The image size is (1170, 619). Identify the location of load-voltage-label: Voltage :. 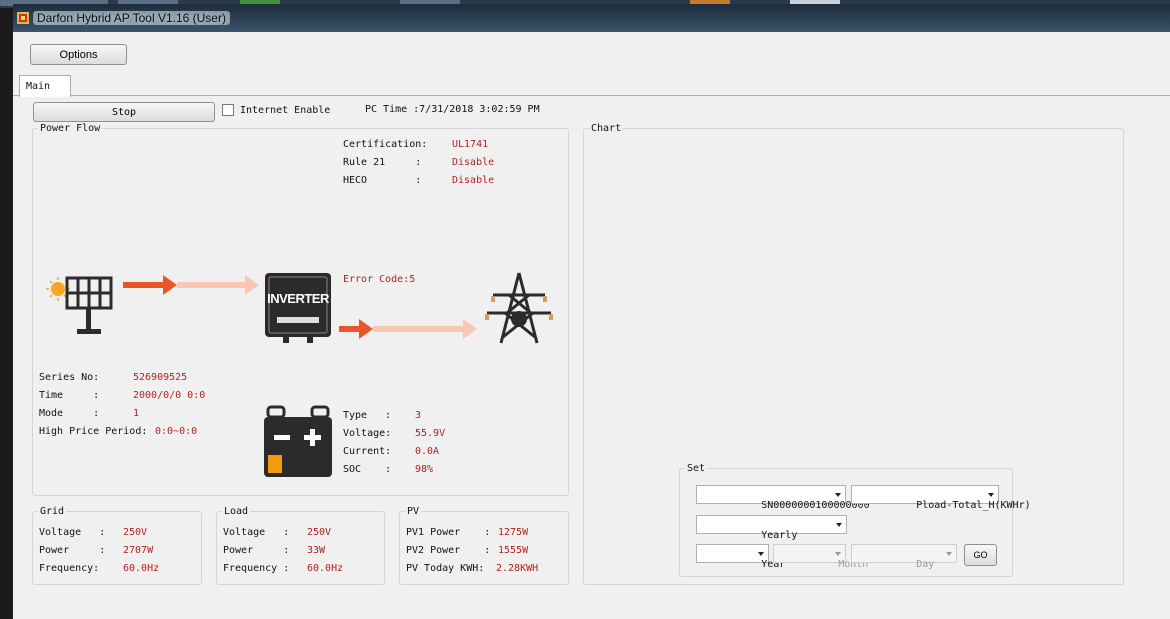
(256, 532).